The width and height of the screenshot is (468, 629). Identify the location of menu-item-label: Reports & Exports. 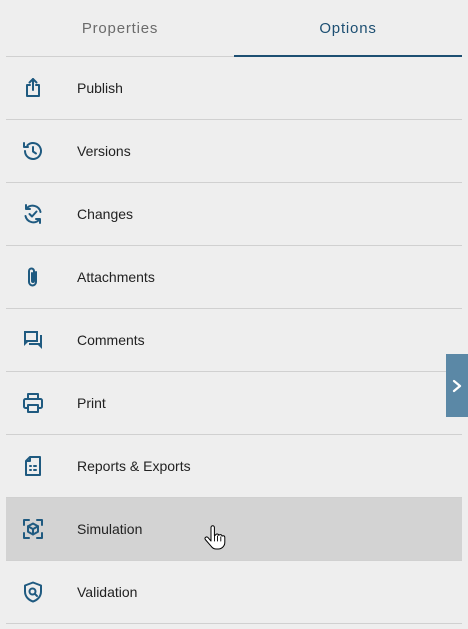
(134, 466).